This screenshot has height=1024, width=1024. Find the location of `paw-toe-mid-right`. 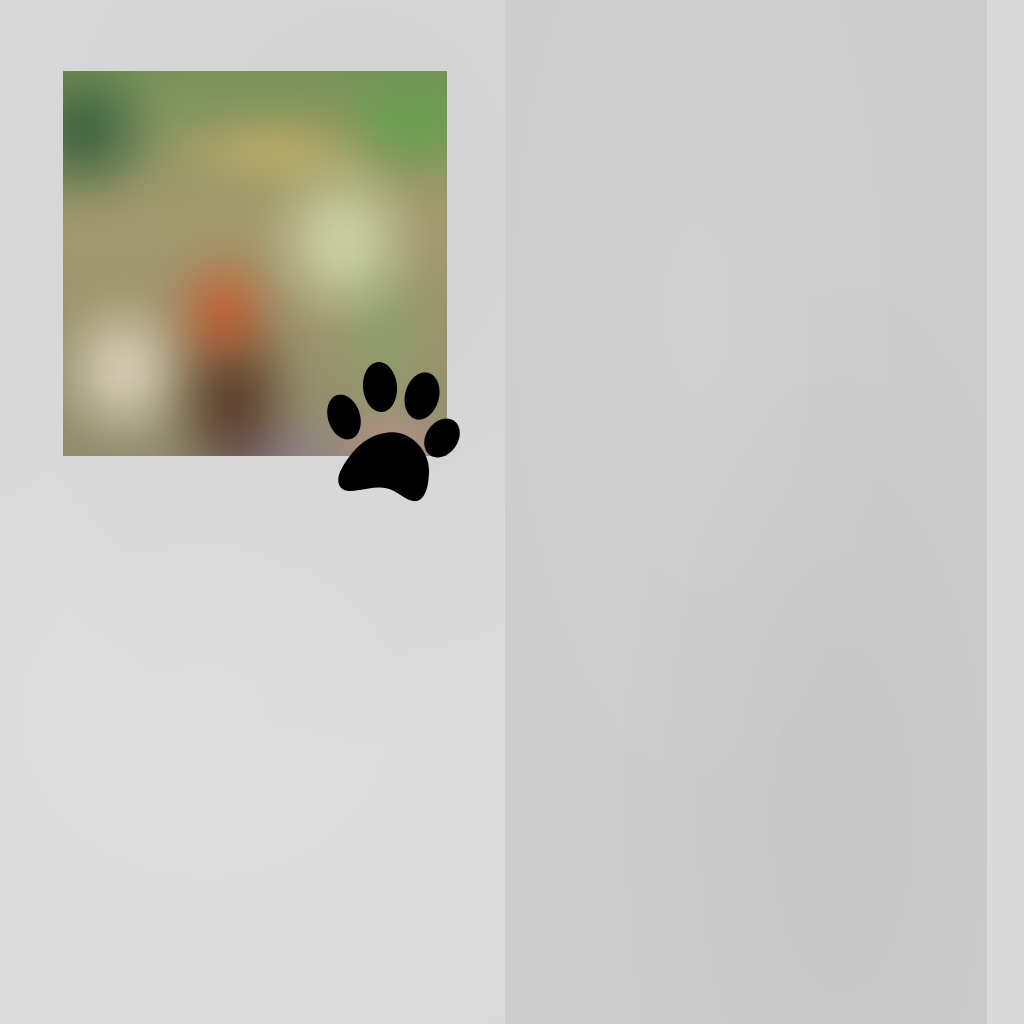

paw-toe-mid-right is located at coordinates (422, 396).